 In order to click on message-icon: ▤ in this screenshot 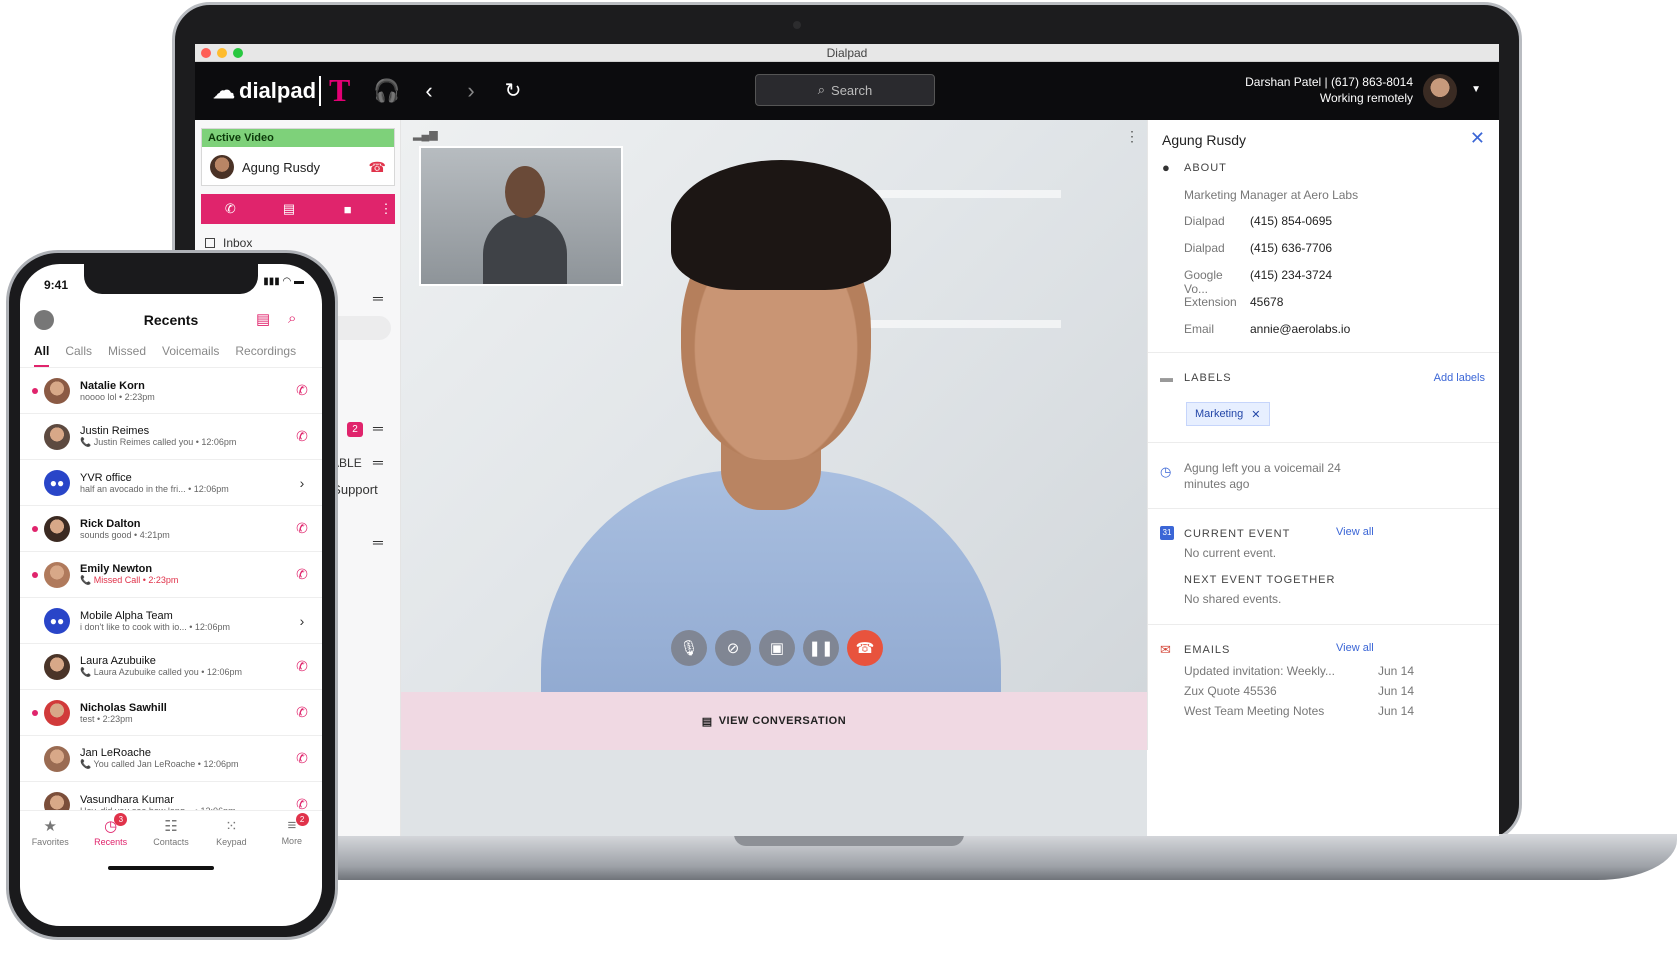, I will do `click(289, 209)`.